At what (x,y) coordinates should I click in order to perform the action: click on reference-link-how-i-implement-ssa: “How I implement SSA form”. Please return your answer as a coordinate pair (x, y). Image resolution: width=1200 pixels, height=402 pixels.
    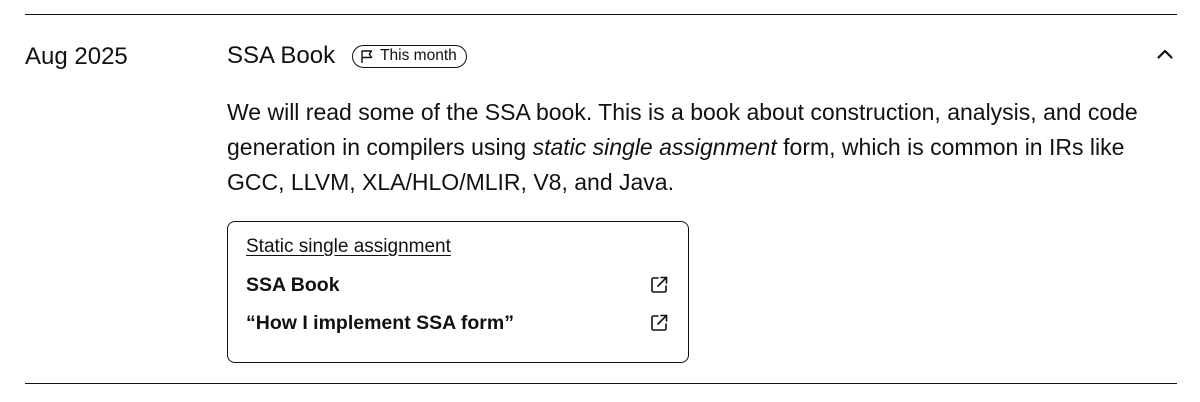
    Looking at the image, I should click on (458, 323).